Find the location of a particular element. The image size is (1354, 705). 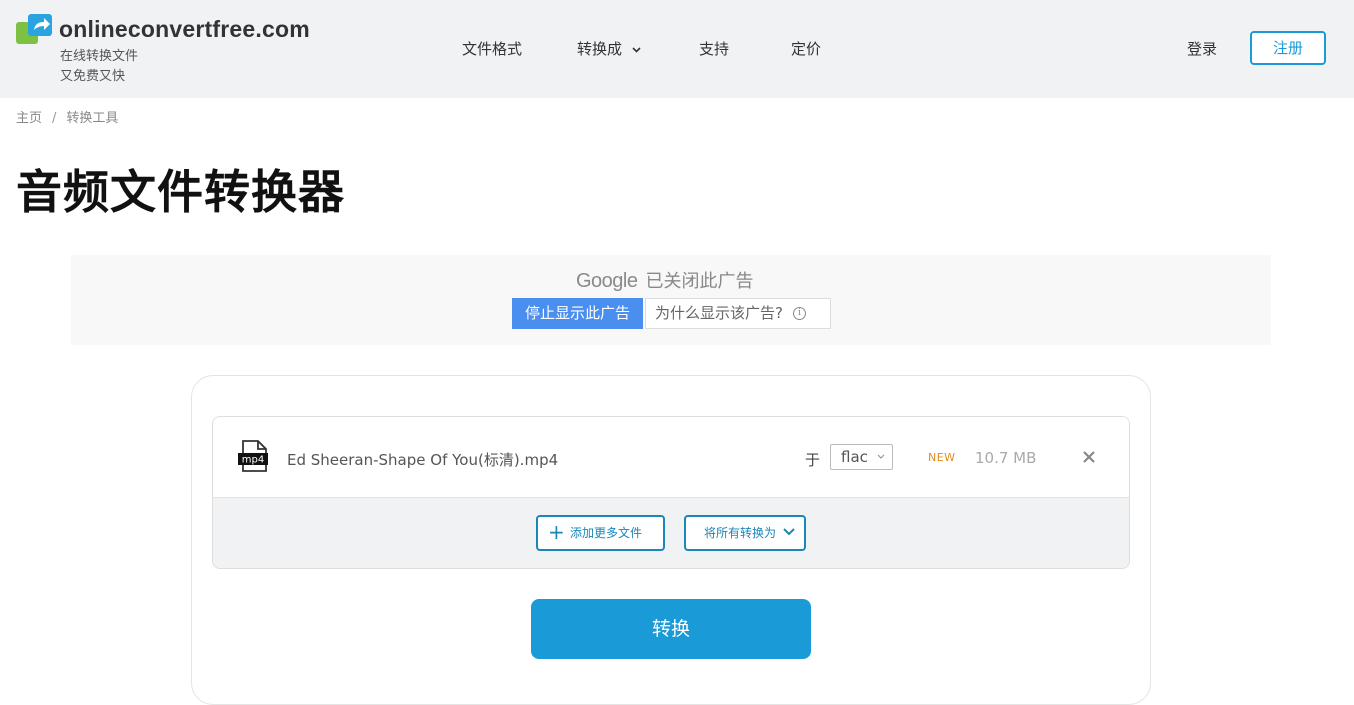

nav-convert-to-label: 转换成 is located at coordinates (600, 49).